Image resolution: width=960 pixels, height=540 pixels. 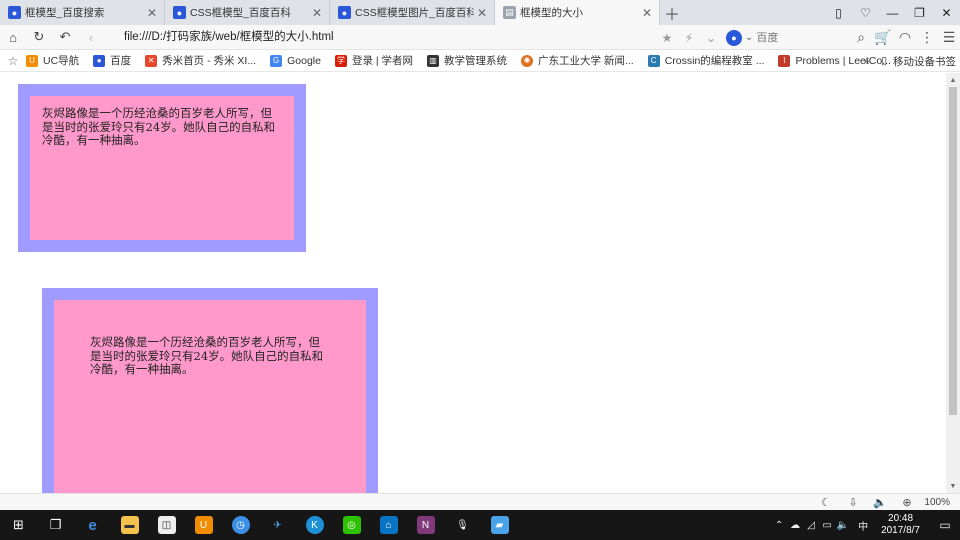 I want to click on tab-label: CSS框模型_百度百科, so click(x=240, y=13).